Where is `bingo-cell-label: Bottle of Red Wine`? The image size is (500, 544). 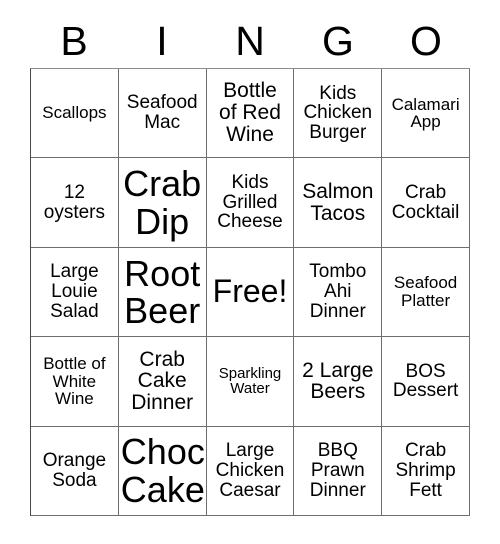 bingo-cell-label: Bottle of Red Wine is located at coordinates (250, 113).